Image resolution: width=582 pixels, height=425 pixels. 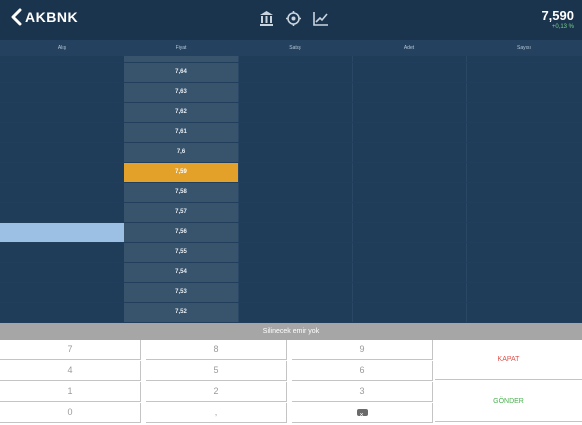 I want to click on key-comma: ,, so click(x=216, y=413).